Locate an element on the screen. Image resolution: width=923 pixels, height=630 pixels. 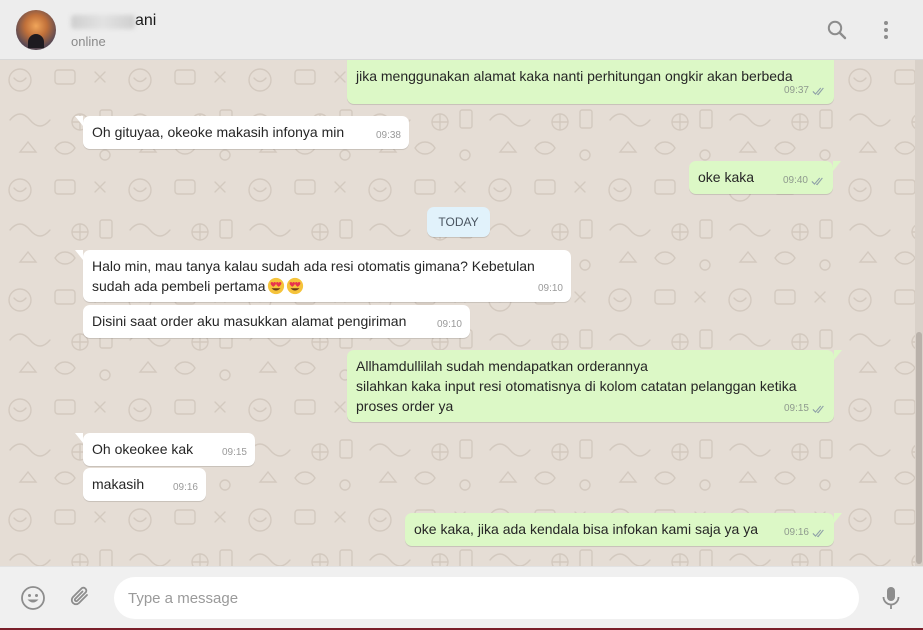
mic-icon is located at coordinates (891, 598).